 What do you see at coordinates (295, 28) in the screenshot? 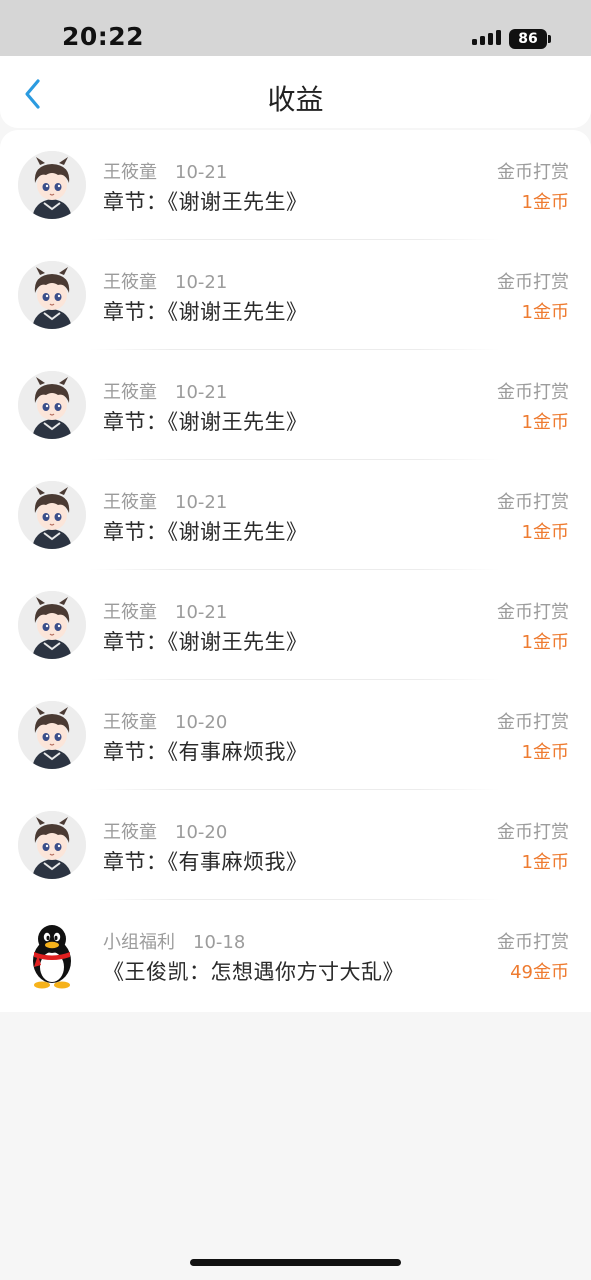
I see `status-bar: 20:22 86` at bounding box center [295, 28].